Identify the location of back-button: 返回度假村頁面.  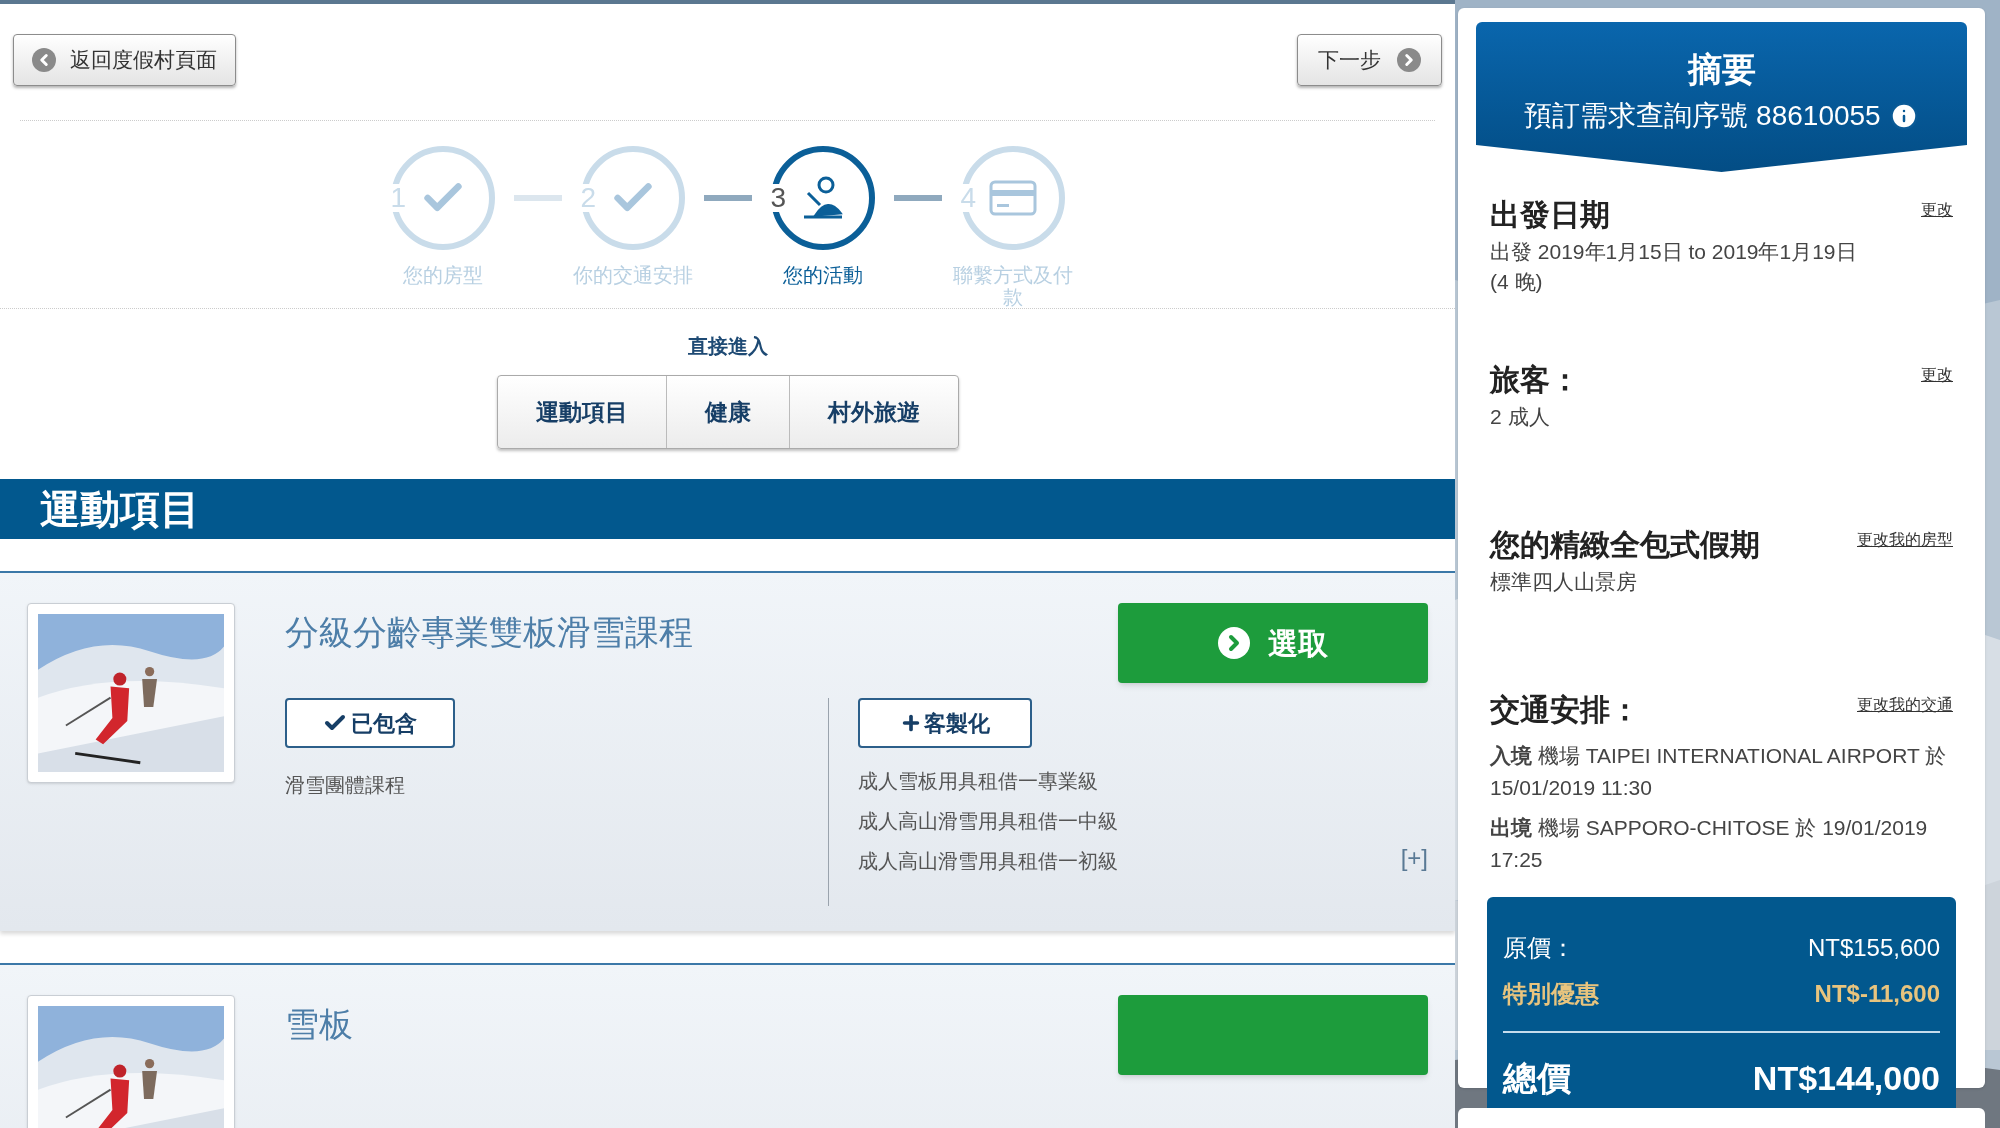
(124, 60).